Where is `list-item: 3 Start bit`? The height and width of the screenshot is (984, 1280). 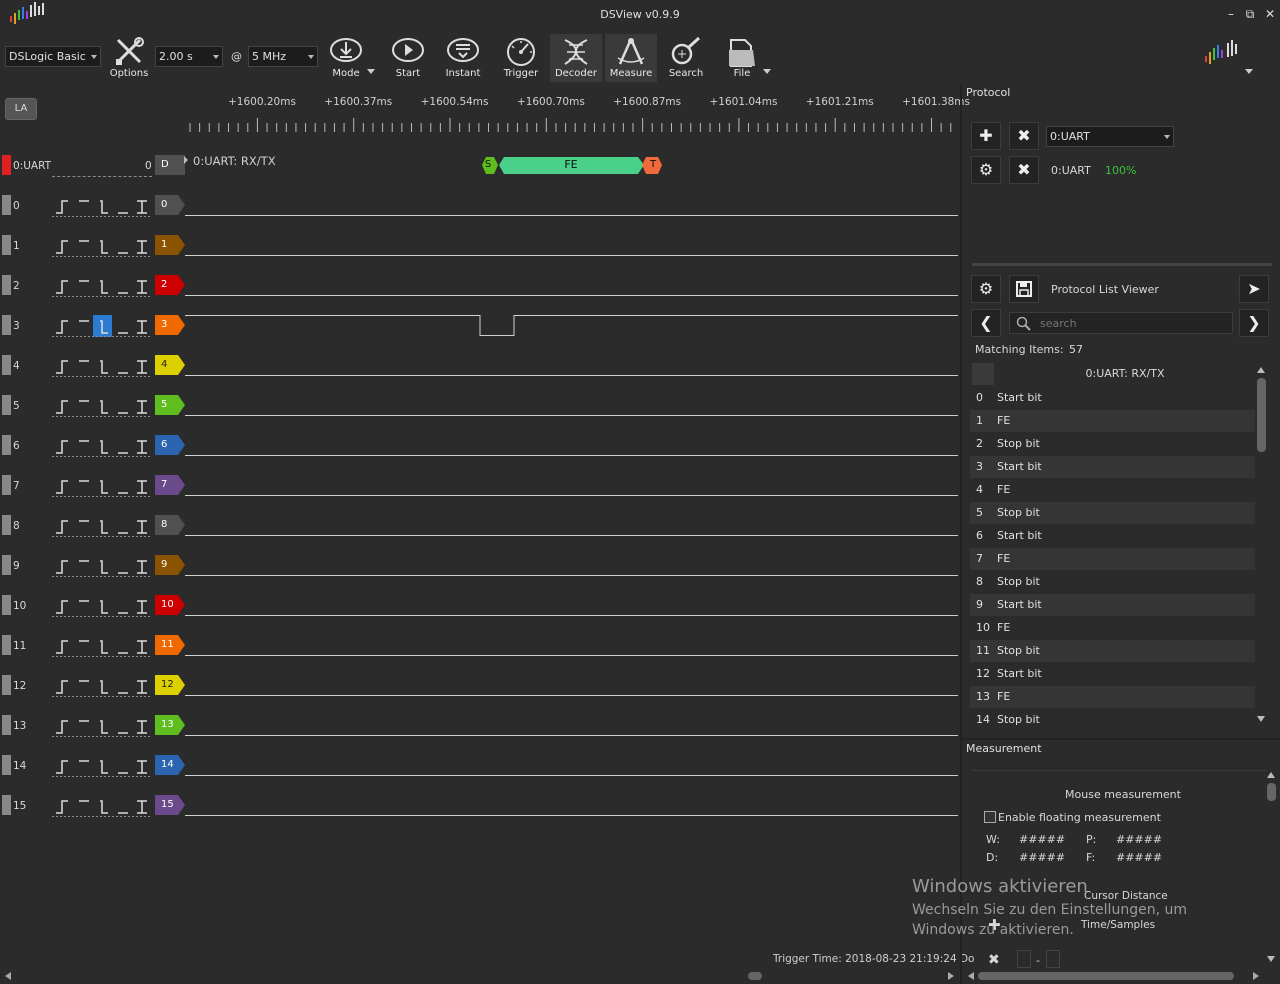 list-item: 3 Start bit is located at coordinates (1112, 467).